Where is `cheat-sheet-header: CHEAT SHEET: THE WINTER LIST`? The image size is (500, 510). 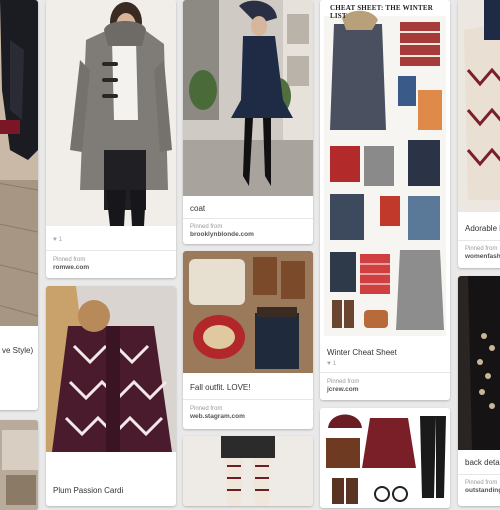
cheat-sheet-header: CHEAT SHEET: THE WINTER LIST is located at coordinates (381, 12).